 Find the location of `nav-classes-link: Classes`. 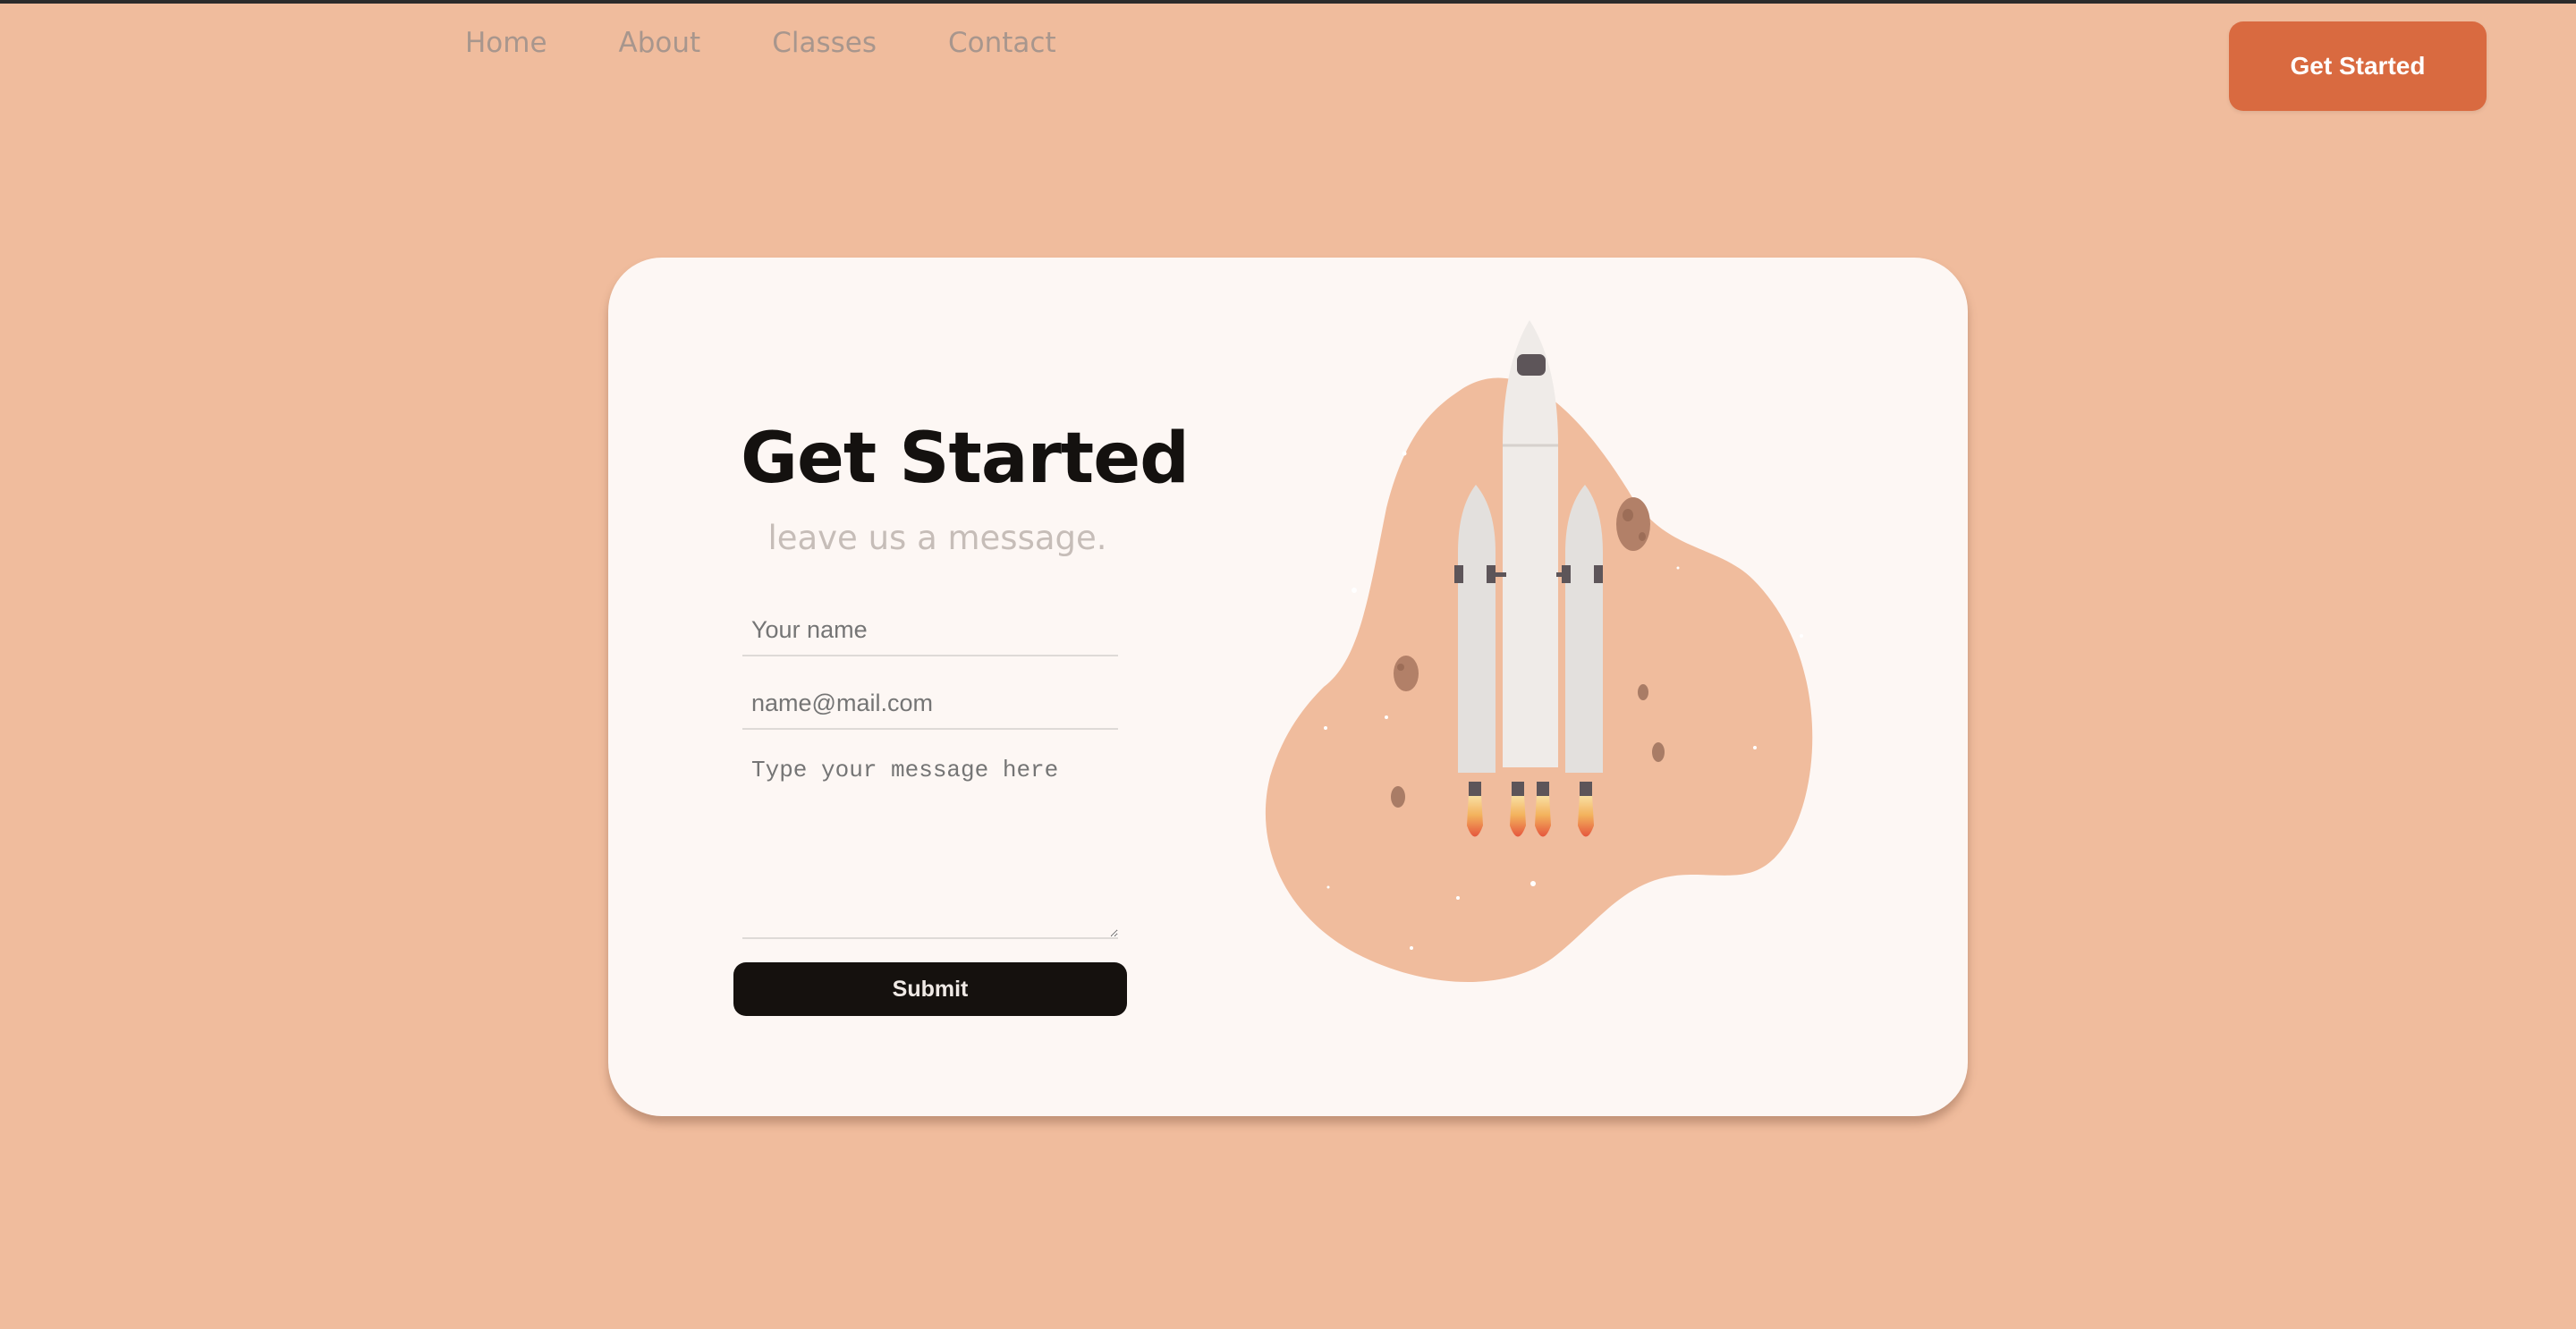

nav-classes-link: Classes is located at coordinates (824, 43).